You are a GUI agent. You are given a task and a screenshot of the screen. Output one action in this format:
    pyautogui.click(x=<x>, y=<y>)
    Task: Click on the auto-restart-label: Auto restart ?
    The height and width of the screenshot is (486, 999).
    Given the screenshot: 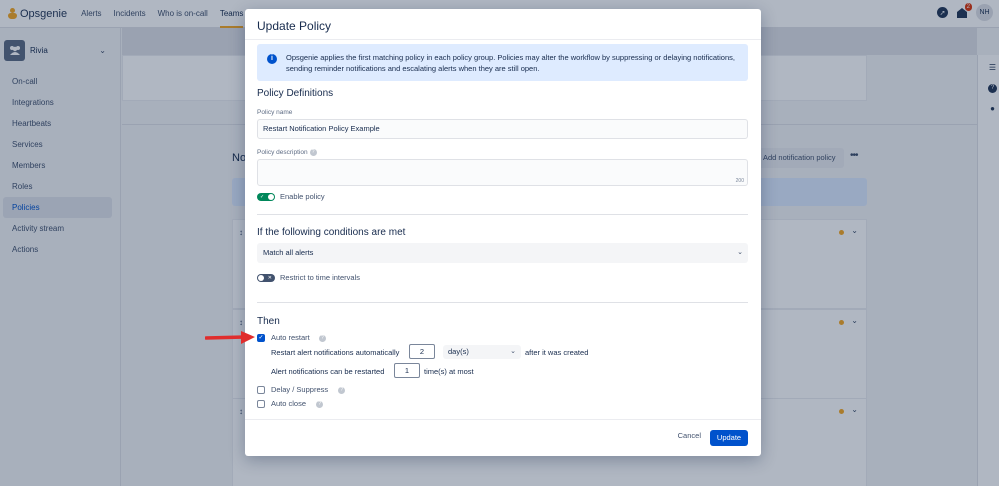 What is the action you would take?
    pyautogui.click(x=298, y=337)
    